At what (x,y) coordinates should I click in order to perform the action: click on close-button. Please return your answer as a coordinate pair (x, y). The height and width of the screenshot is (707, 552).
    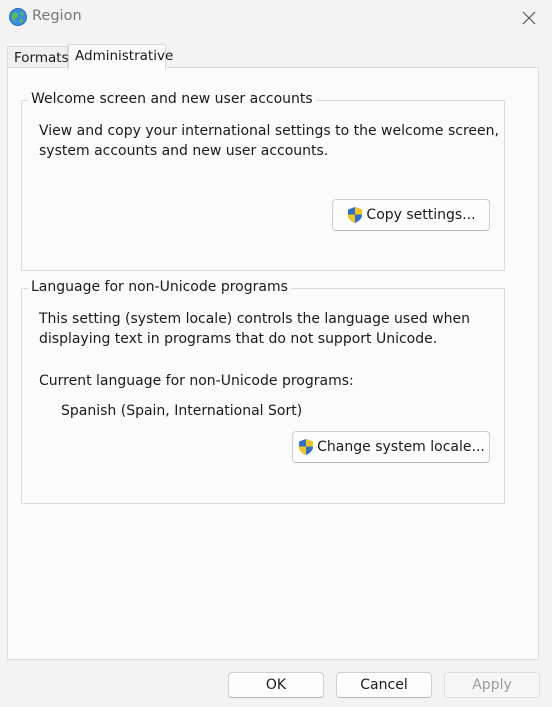
    Looking at the image, I should click on (529, 18).